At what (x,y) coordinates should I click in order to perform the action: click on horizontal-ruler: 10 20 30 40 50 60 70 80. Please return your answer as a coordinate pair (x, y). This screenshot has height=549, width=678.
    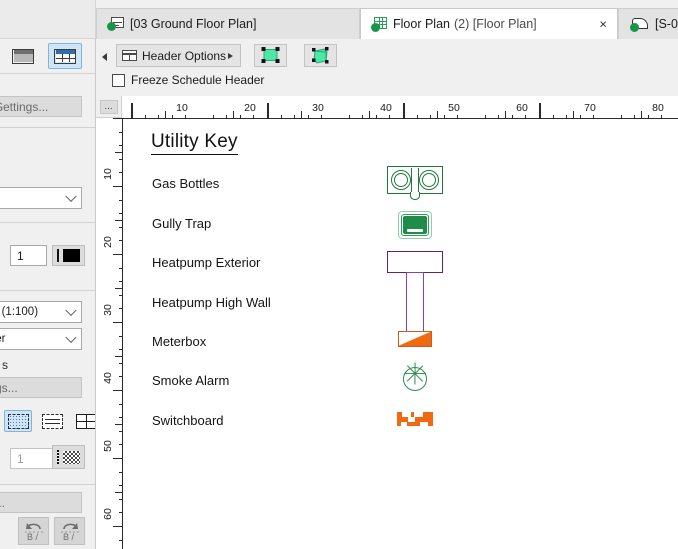
    Looking at the image, I should click on (400, 107).